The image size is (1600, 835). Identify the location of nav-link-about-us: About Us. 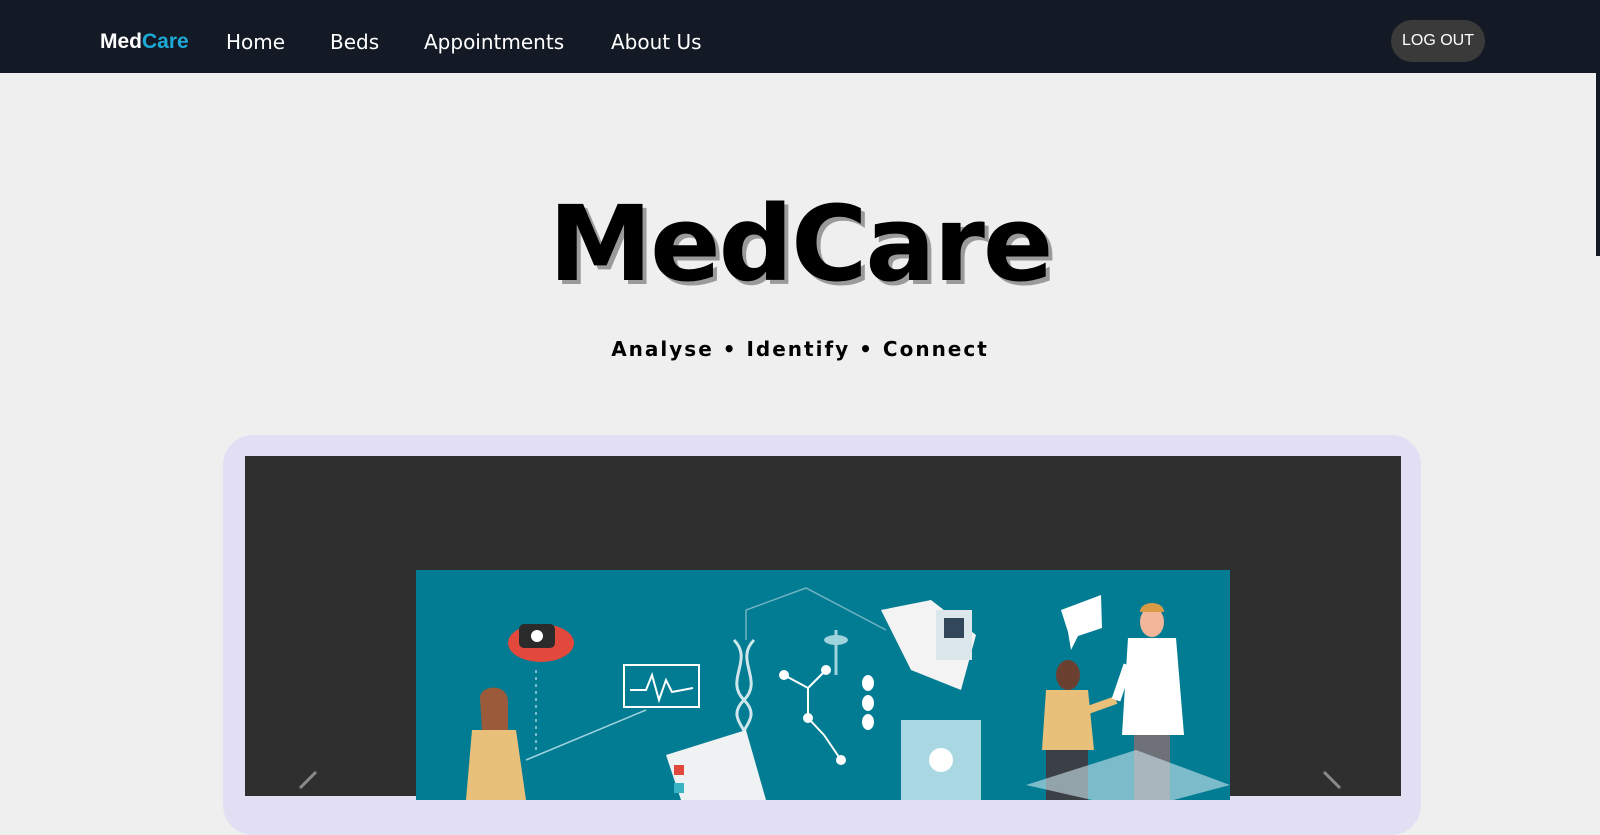
(656, 42).